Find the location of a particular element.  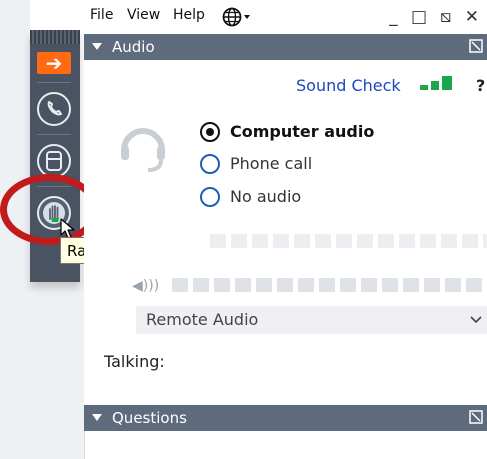

menu-view: View is located at coordinates (143, 15).